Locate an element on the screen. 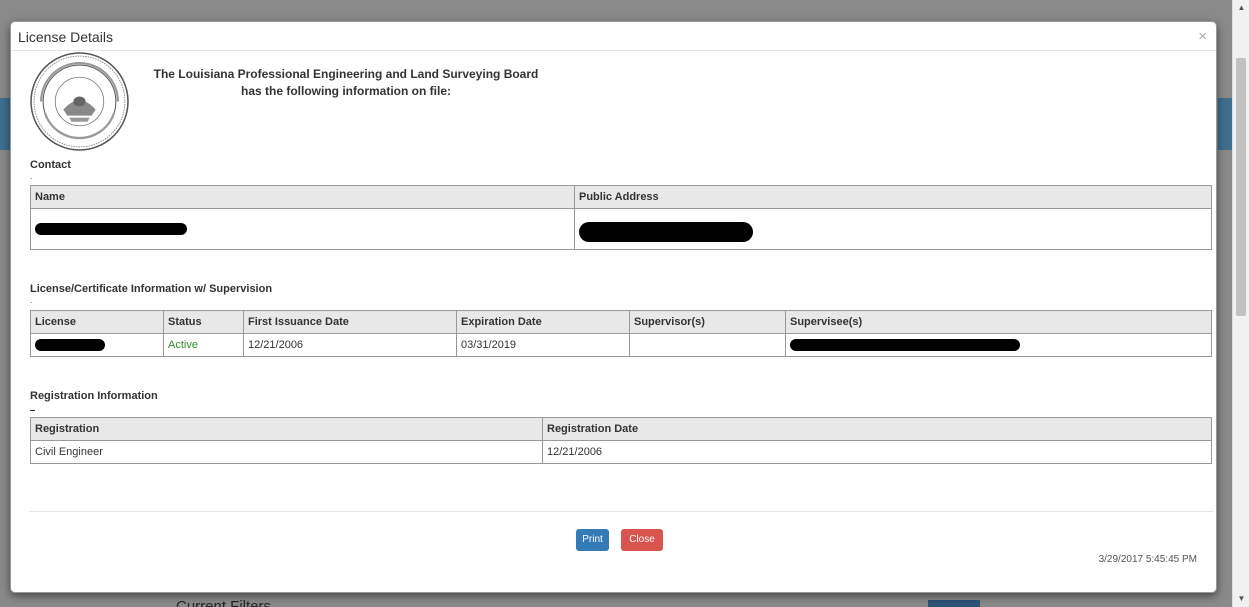  first-issuance-cell: 12/21/2006 is located at coordinates (350, 345).